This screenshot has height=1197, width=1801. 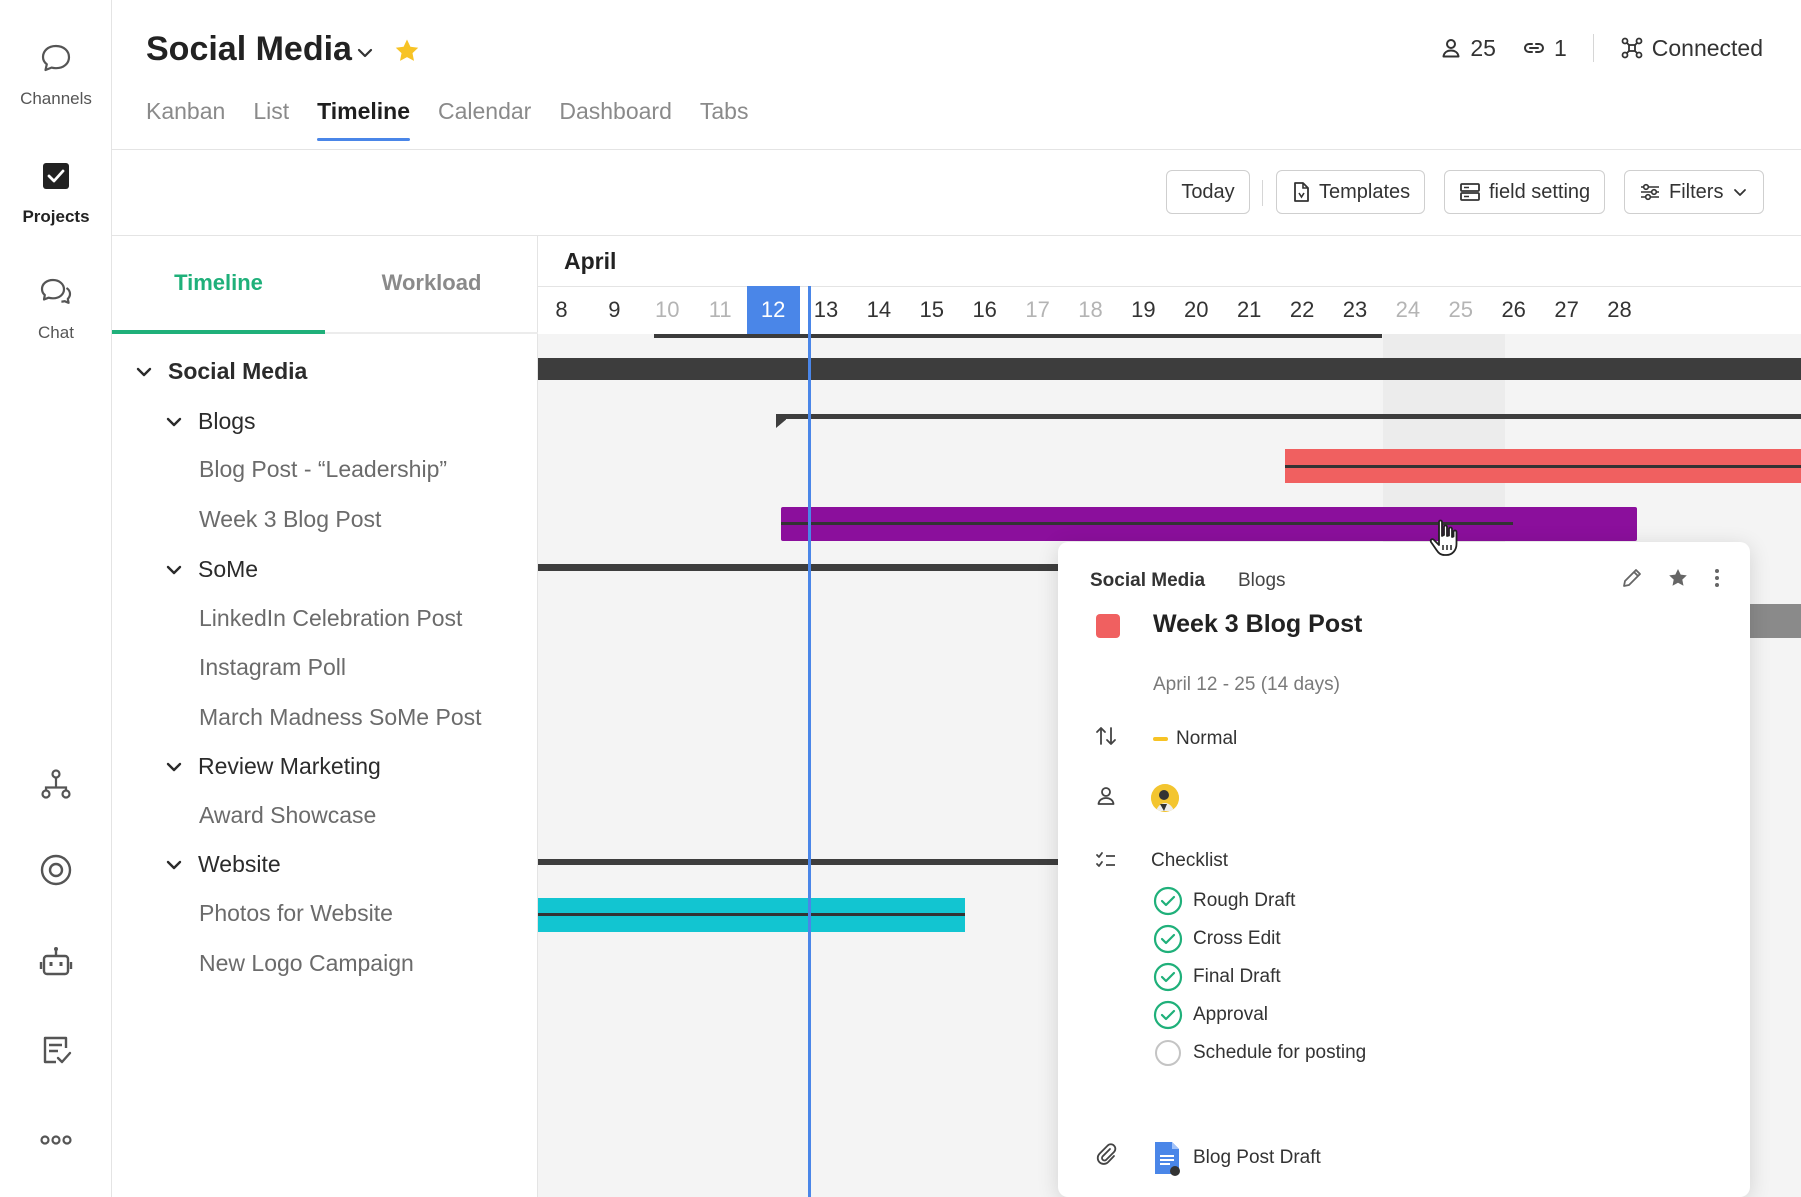 I want to click on tab-tabs: Tabs, so click(x=724, y=118).